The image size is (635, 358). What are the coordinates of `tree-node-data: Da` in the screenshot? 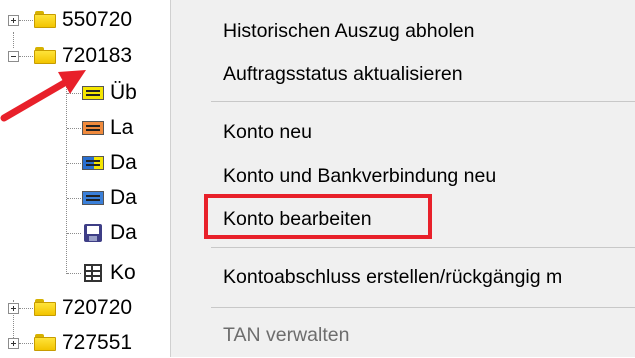 It's located at (85, 233).